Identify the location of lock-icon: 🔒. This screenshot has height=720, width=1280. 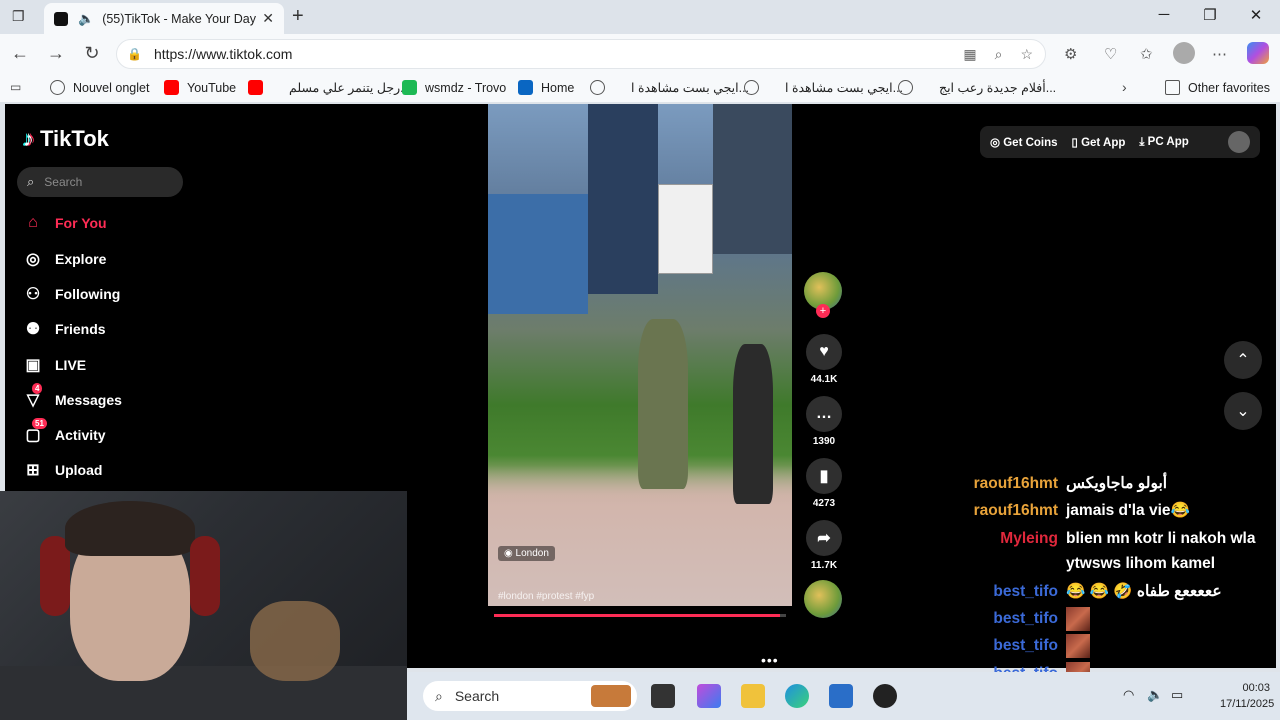
(134, 54).